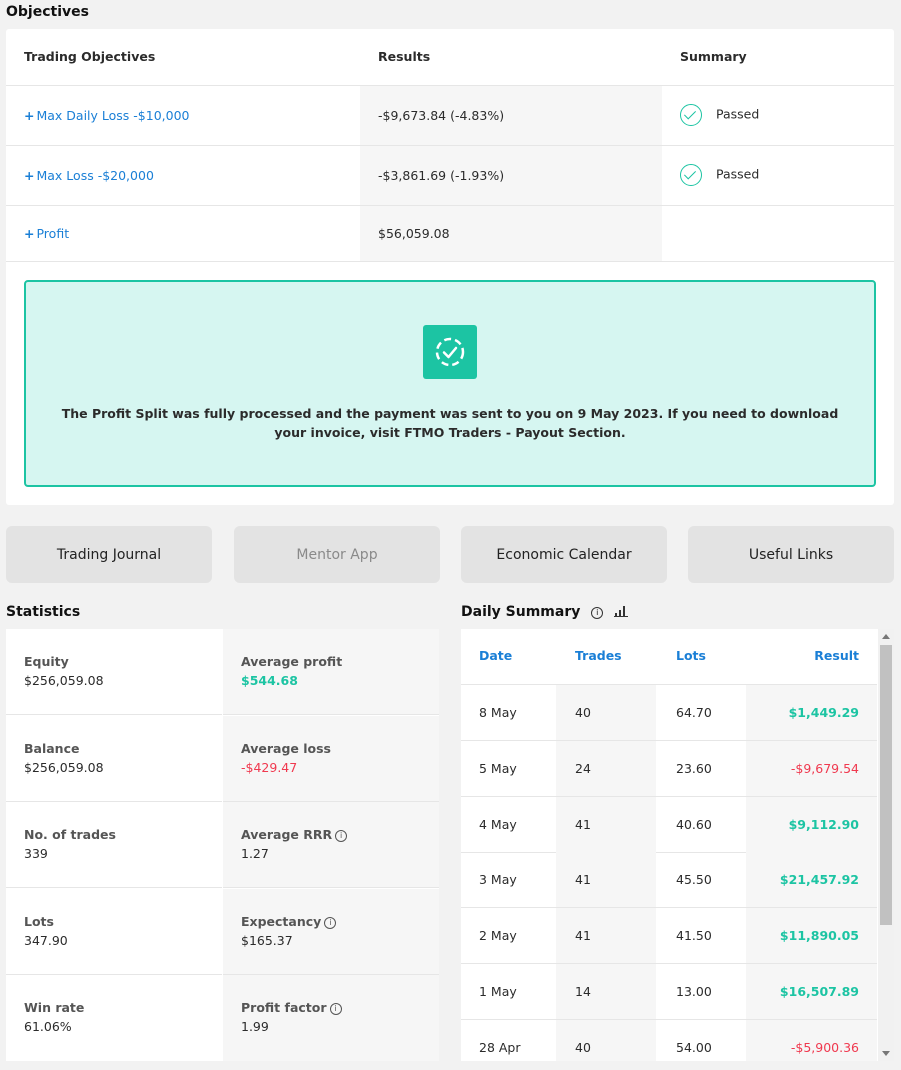 Image resolution: width=901 pixels, height=1070 pixels. What do you see at coordinates (691, 655) in the screenshot?
I see `header-lots: Lots` at bounding box center [691, 655].